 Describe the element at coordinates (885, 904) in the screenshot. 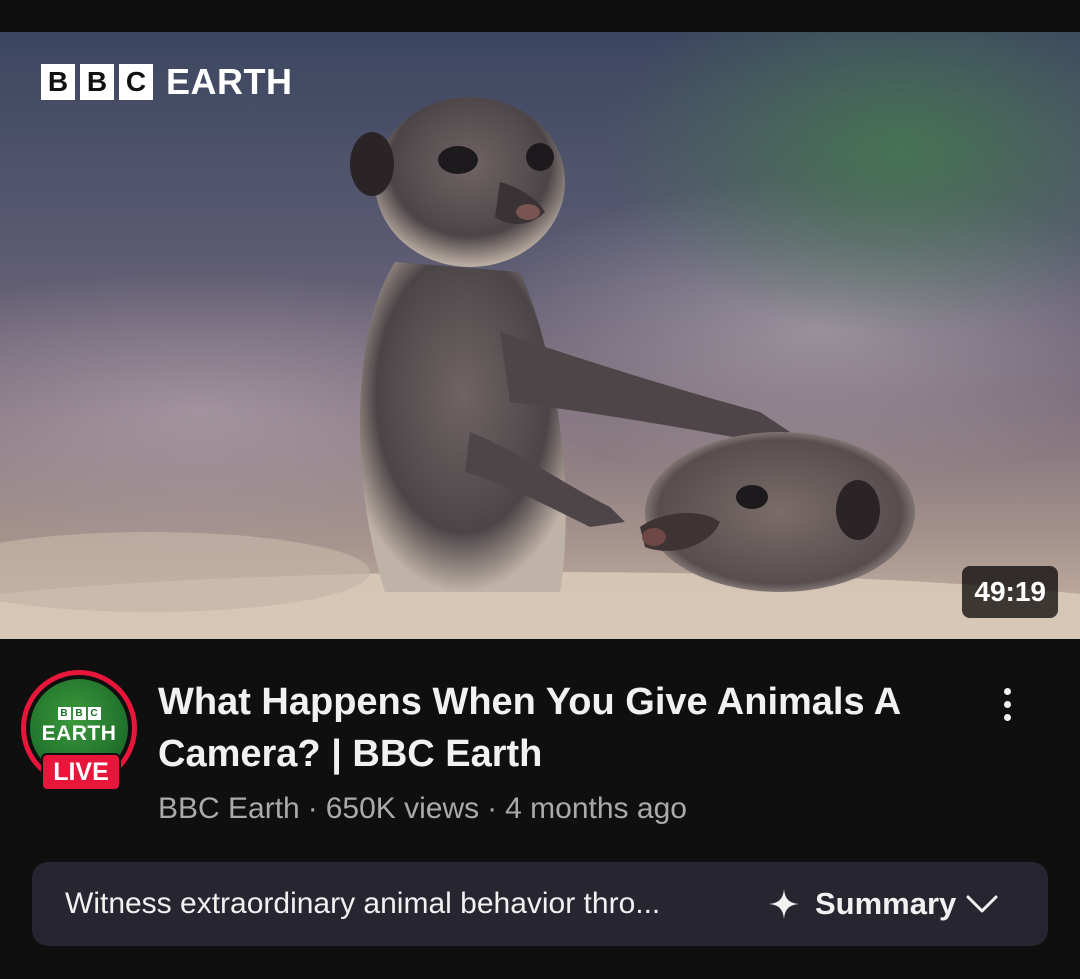

I see `summary-button: Summary` at that location.